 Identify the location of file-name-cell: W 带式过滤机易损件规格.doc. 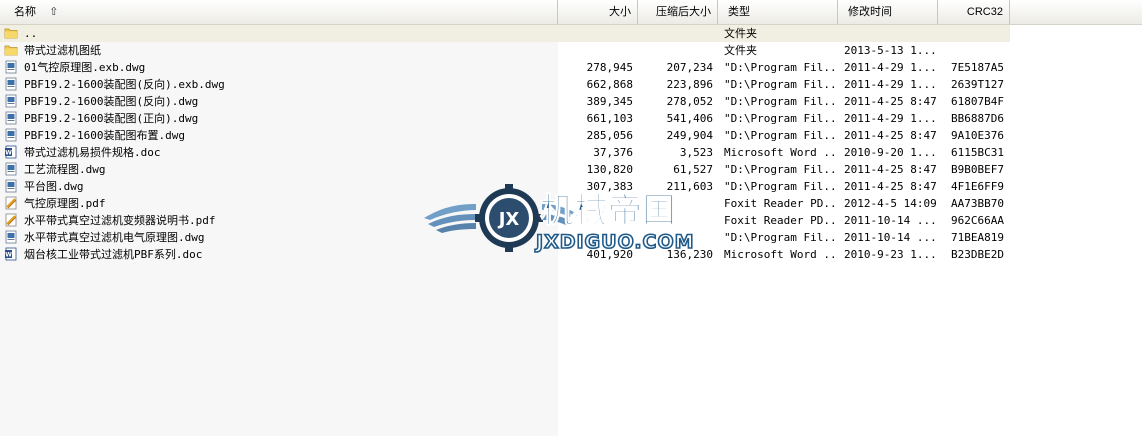
(279, 152).